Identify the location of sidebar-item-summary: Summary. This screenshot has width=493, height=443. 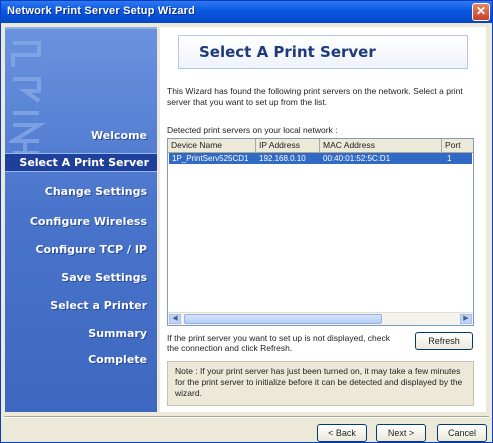
(117, 333).